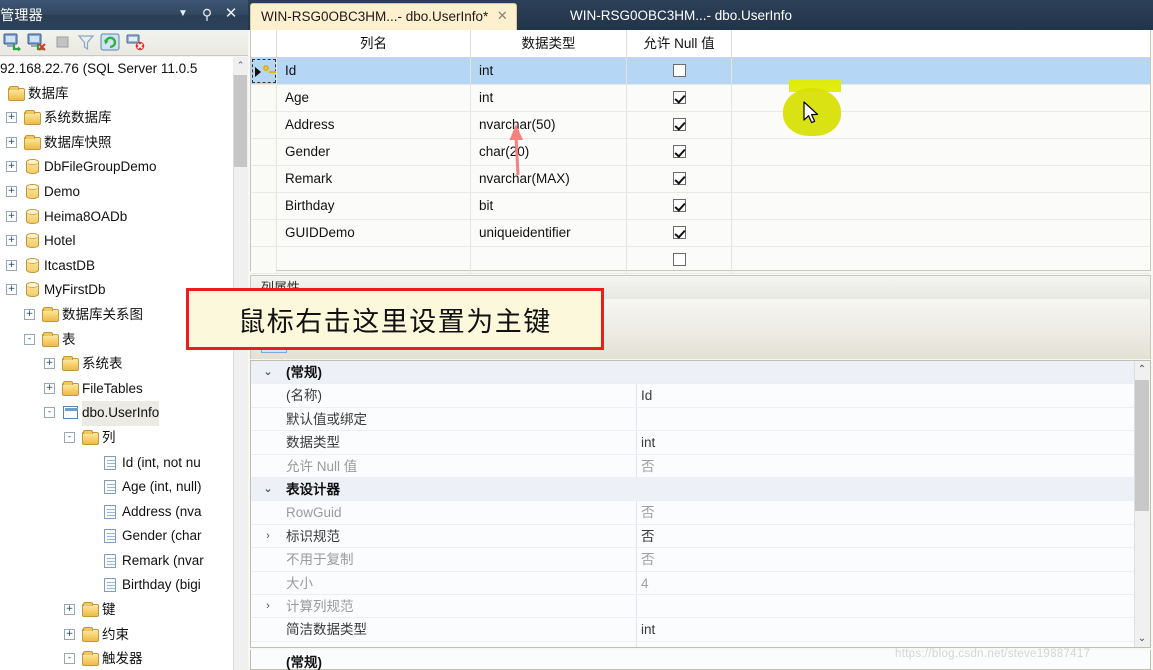 The image size is (1153, 670). What do you see at coordinates (63, 43) in the screenshot?
I see `stop-icon` at bounding box center [63, 43].